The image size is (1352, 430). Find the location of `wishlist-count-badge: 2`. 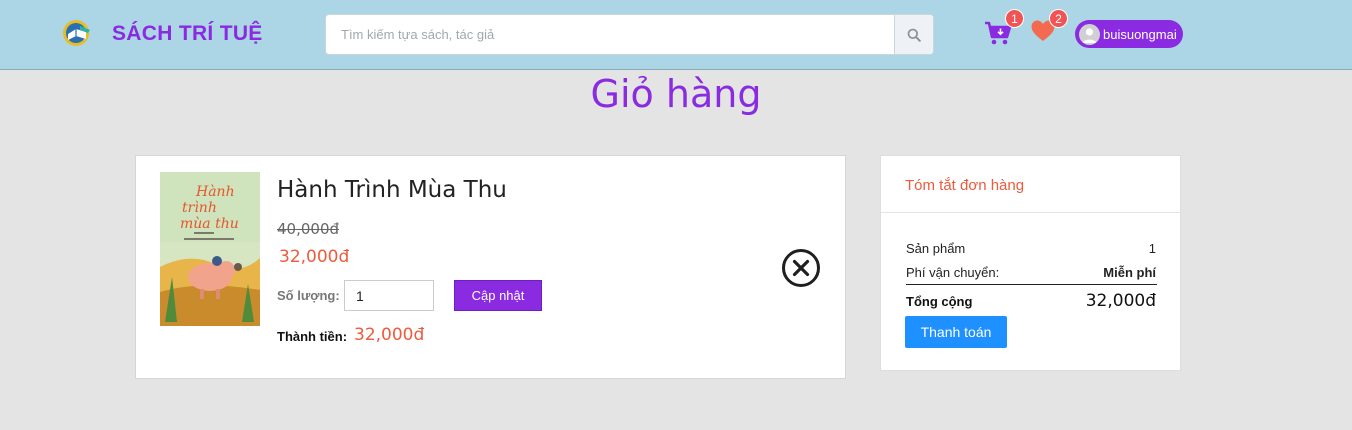

wishlist-count-badge: 2 is located at coordinates (1058, 18).